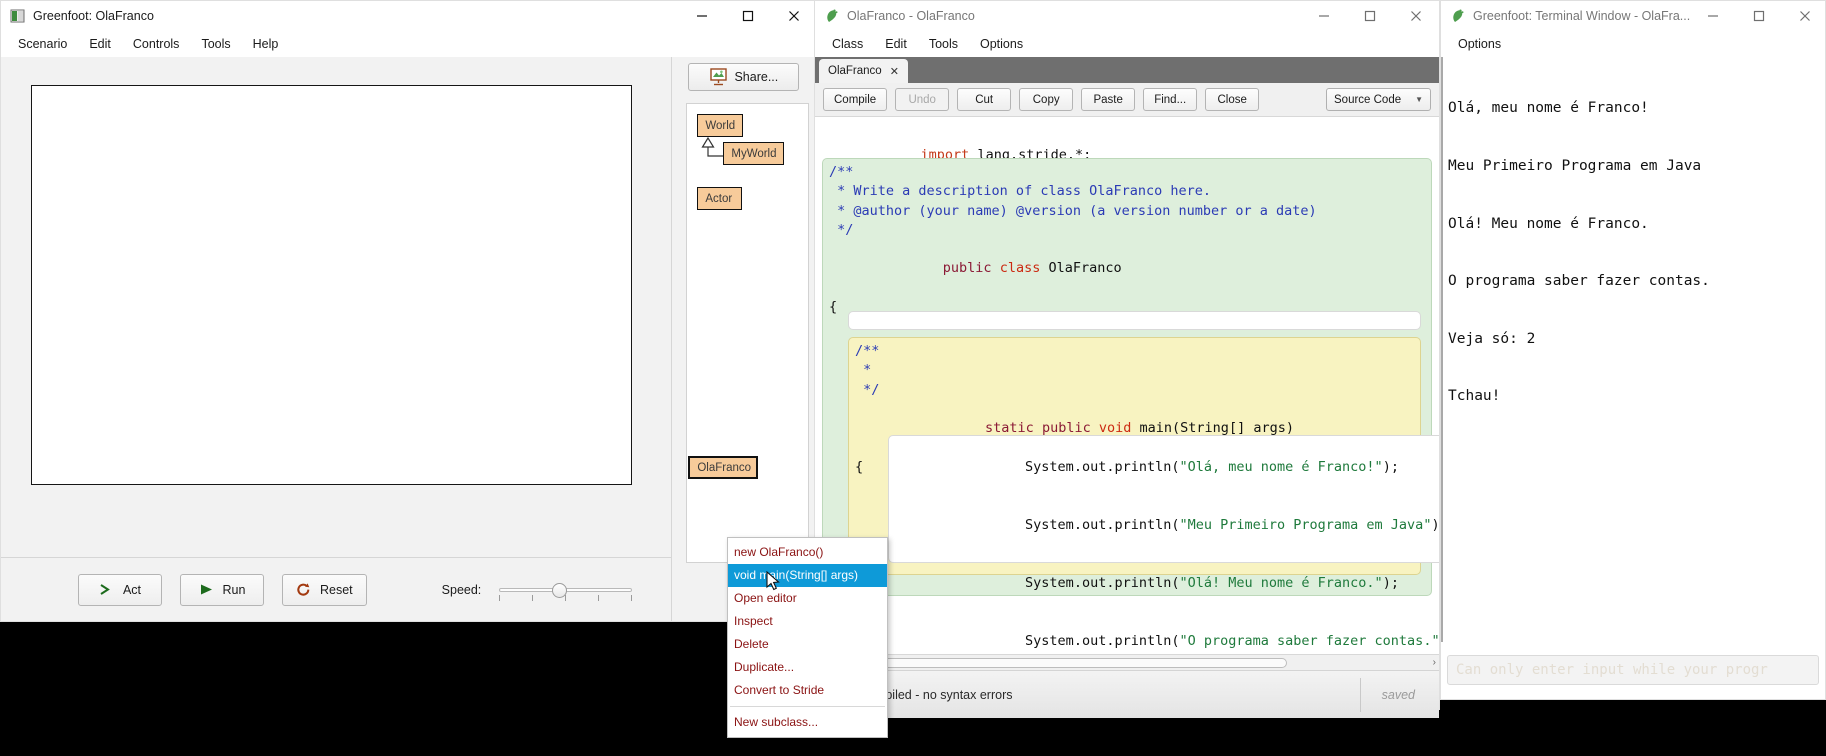 The width and height of the screenshot is (1826, 756). I want to click on run-label: Run, so click(234, 589).